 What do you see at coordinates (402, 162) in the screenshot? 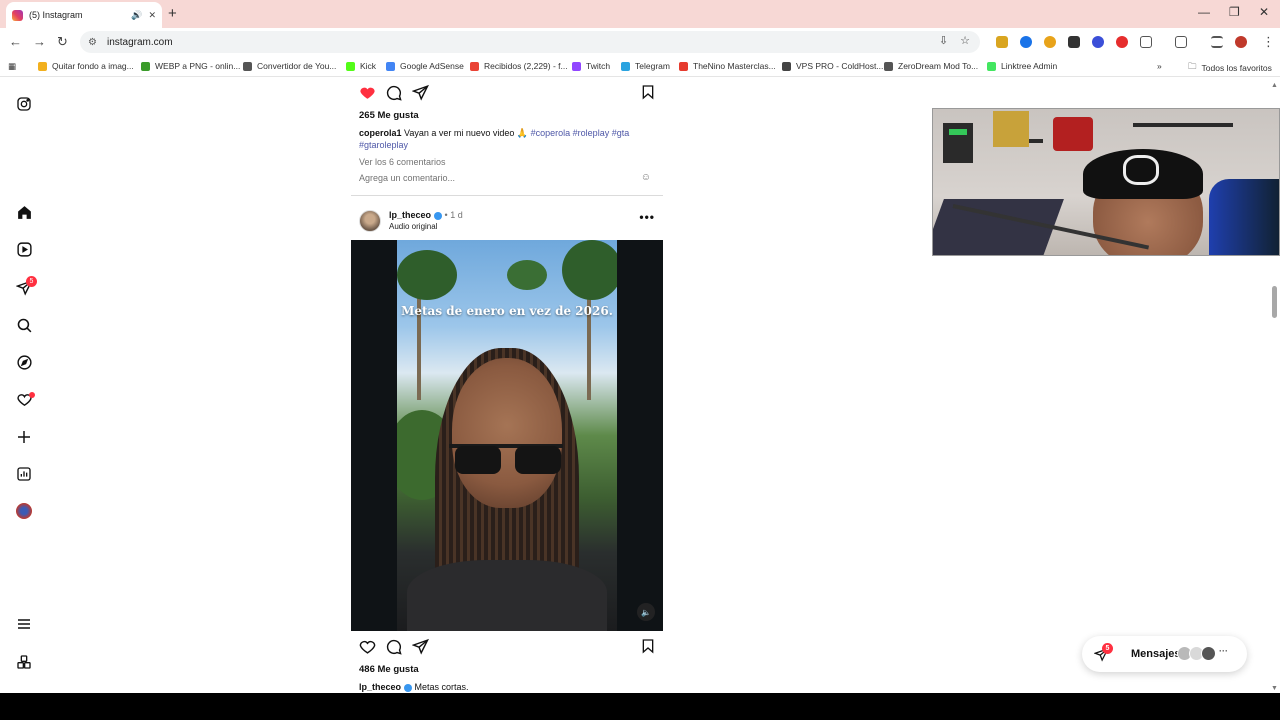
I see `post1-view-comments: Ver los 6 comentarios` at bounding box center [402, 162].